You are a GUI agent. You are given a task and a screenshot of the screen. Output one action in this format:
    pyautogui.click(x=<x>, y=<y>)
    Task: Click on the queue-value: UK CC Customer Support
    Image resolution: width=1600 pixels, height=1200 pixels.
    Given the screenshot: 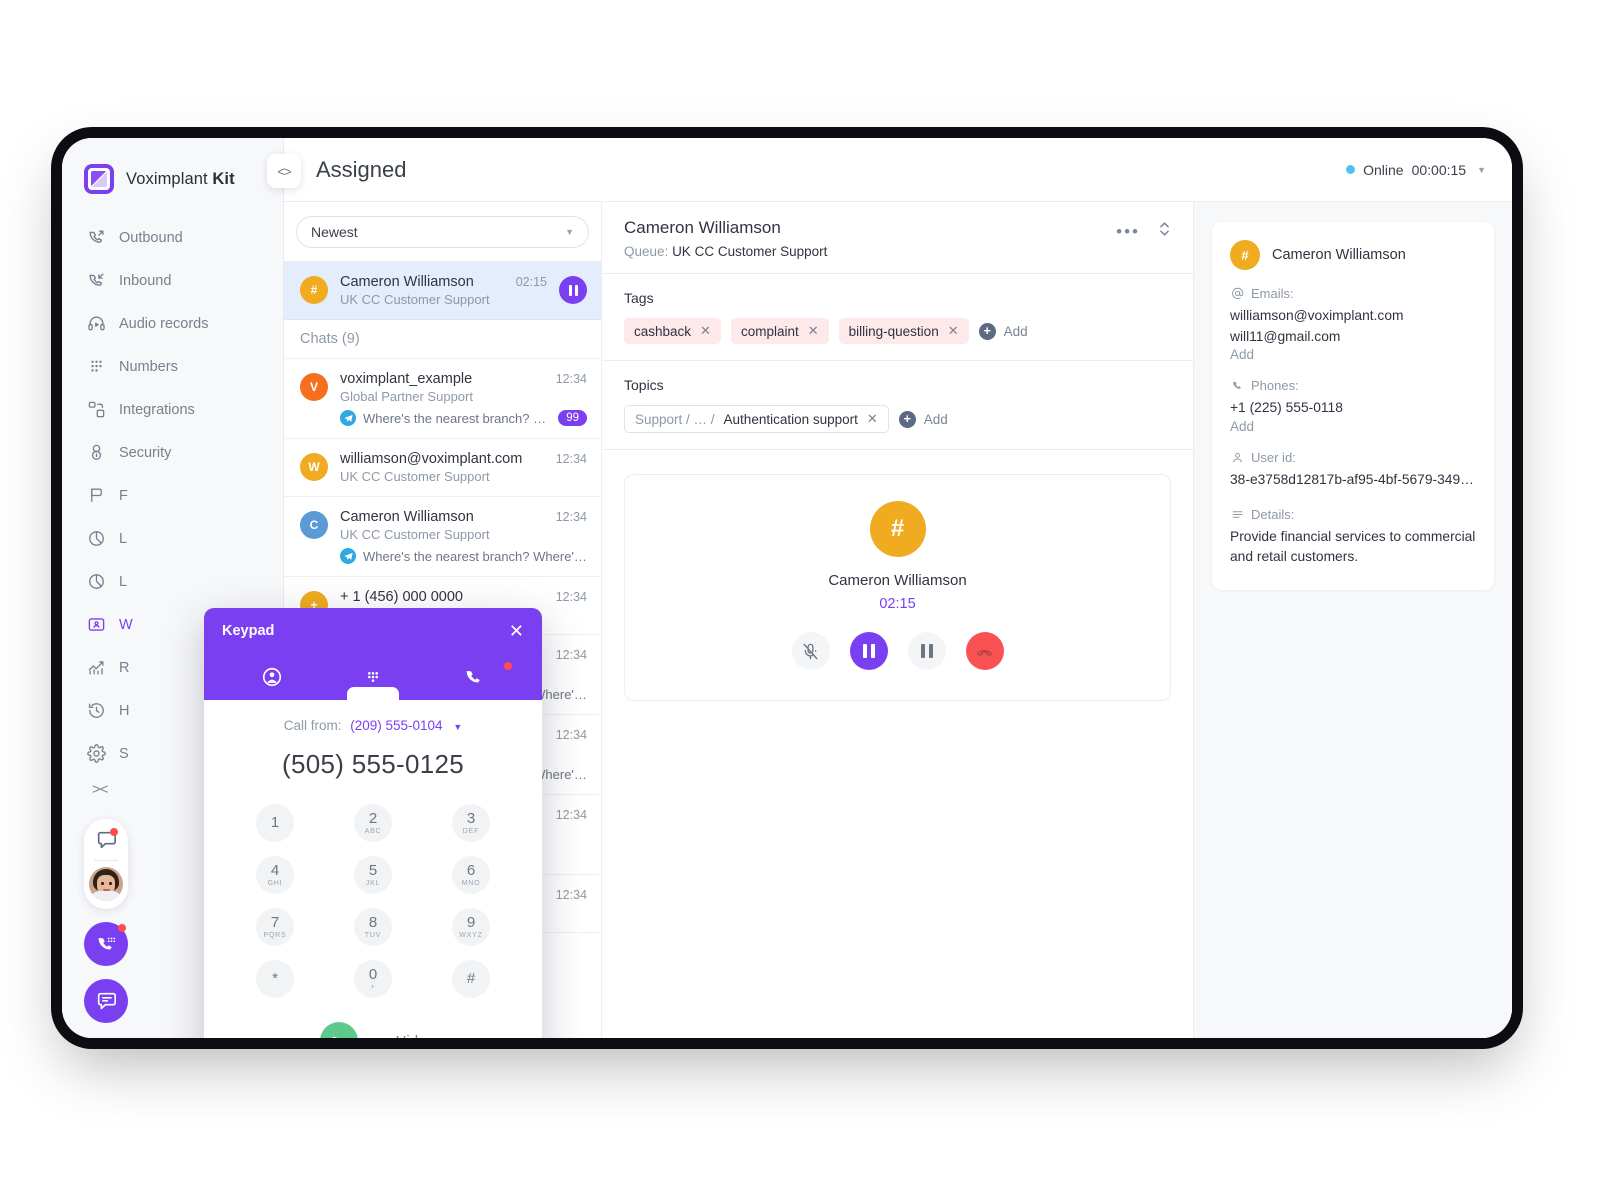 What is the action you would take?
    pyautogui.click(x=750, y=251)
    